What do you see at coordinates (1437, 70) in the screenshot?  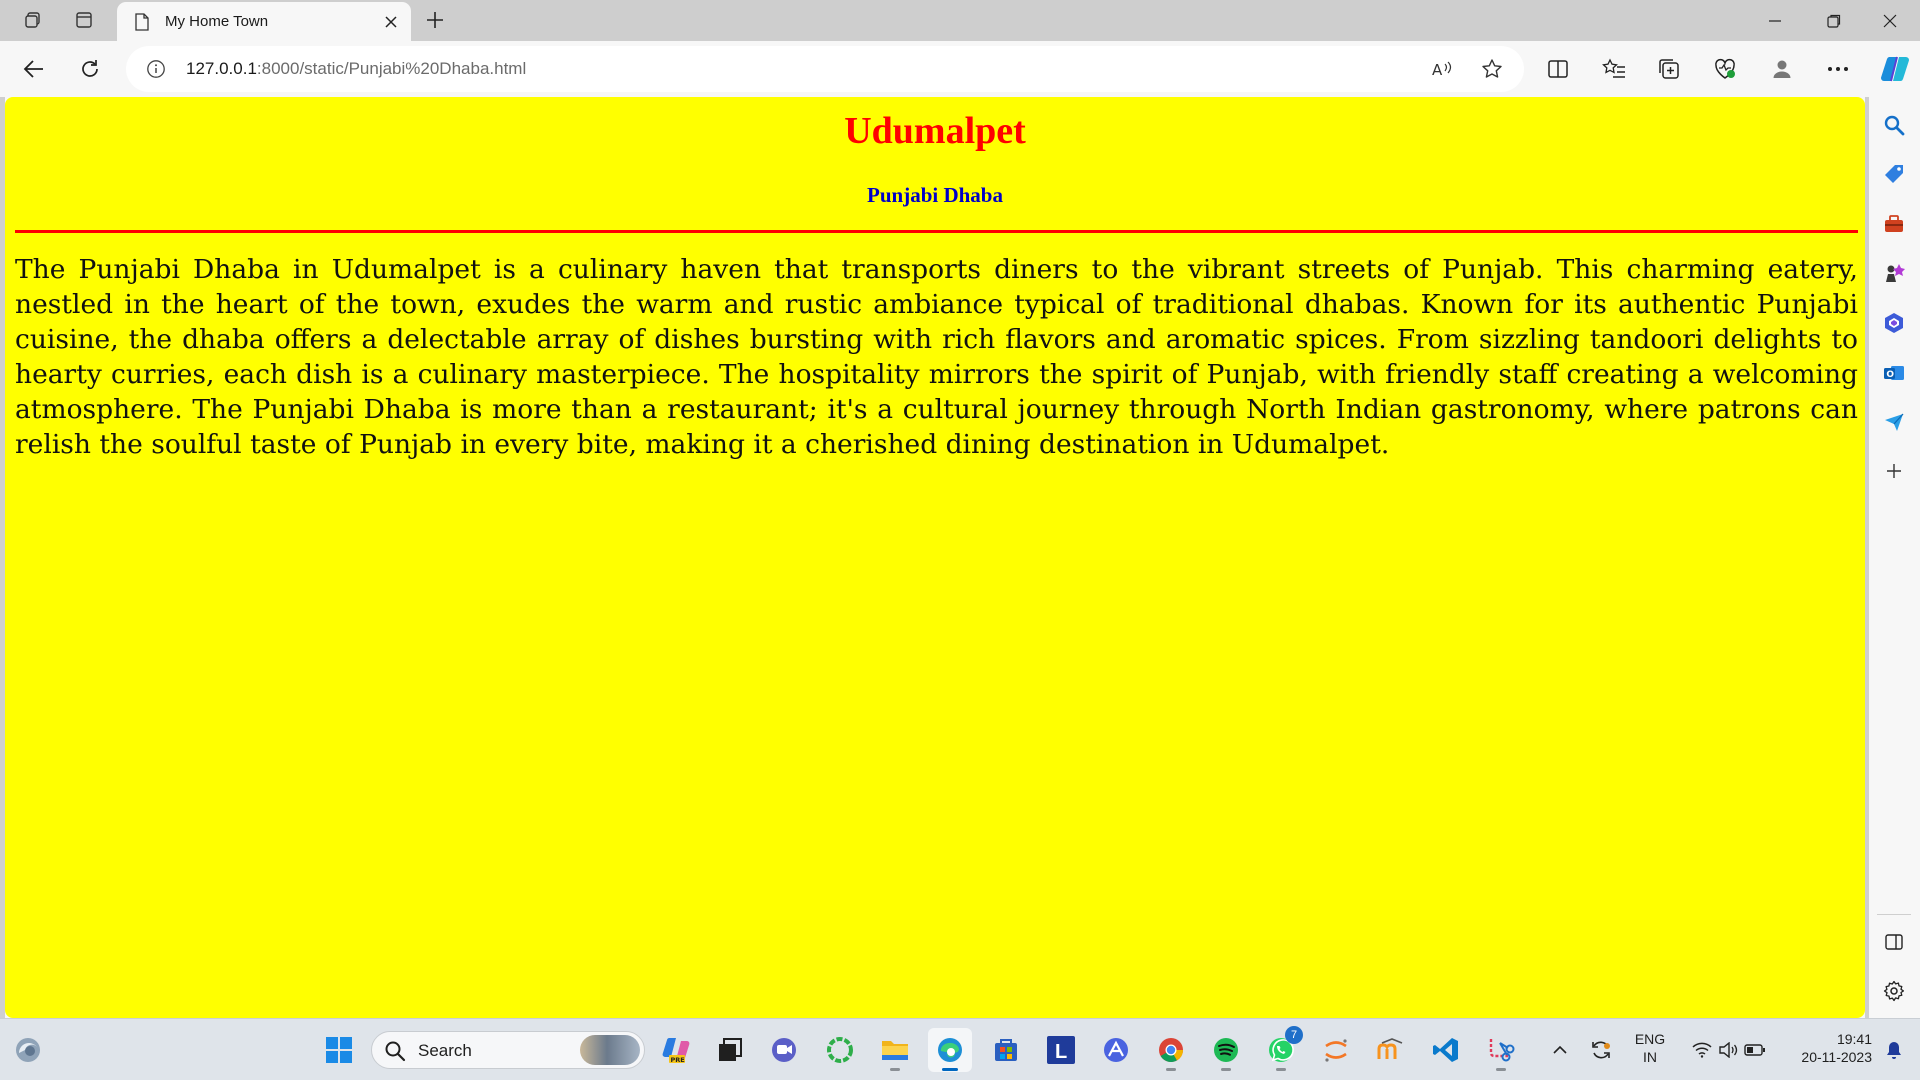 I see `svg-text: A` at bounding box center [1437, 70].